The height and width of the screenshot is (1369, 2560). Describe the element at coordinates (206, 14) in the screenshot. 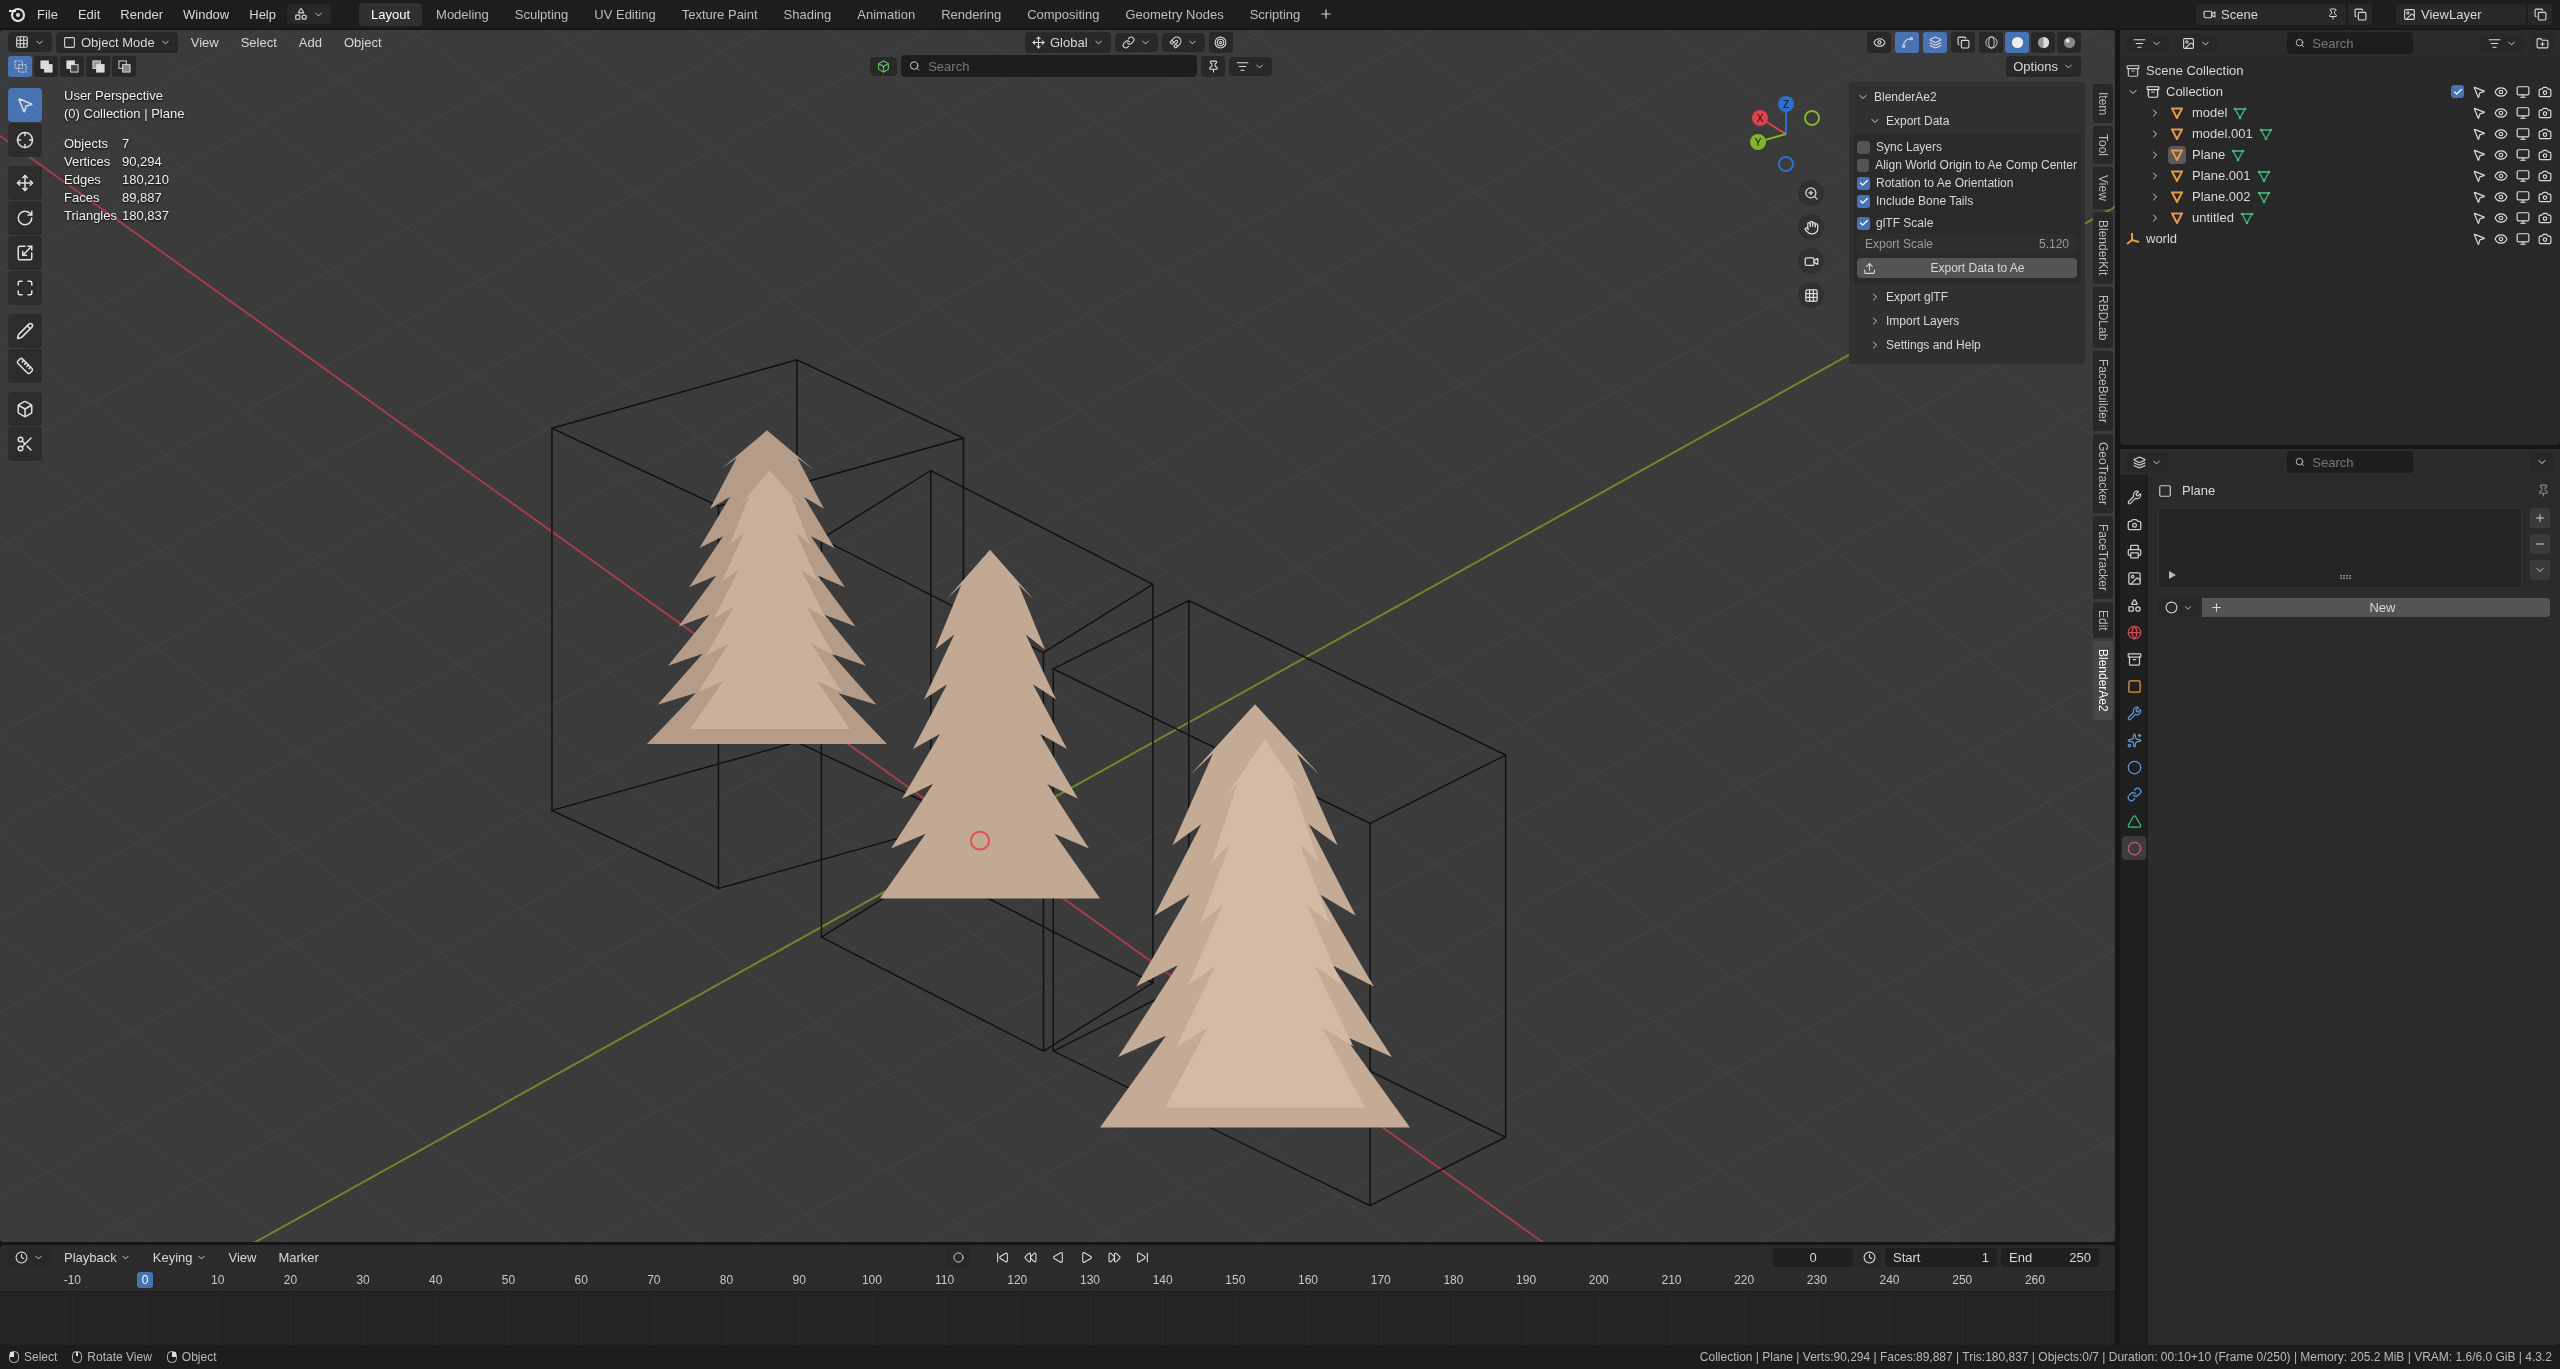

I see `menu-item: Window` at that location.